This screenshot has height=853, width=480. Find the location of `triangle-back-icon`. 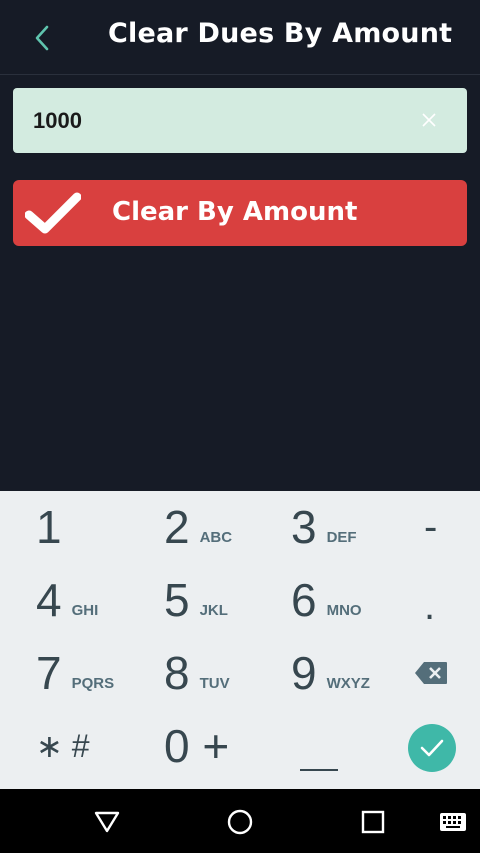

triangle-back-icon is located at coordinates (107, 822).